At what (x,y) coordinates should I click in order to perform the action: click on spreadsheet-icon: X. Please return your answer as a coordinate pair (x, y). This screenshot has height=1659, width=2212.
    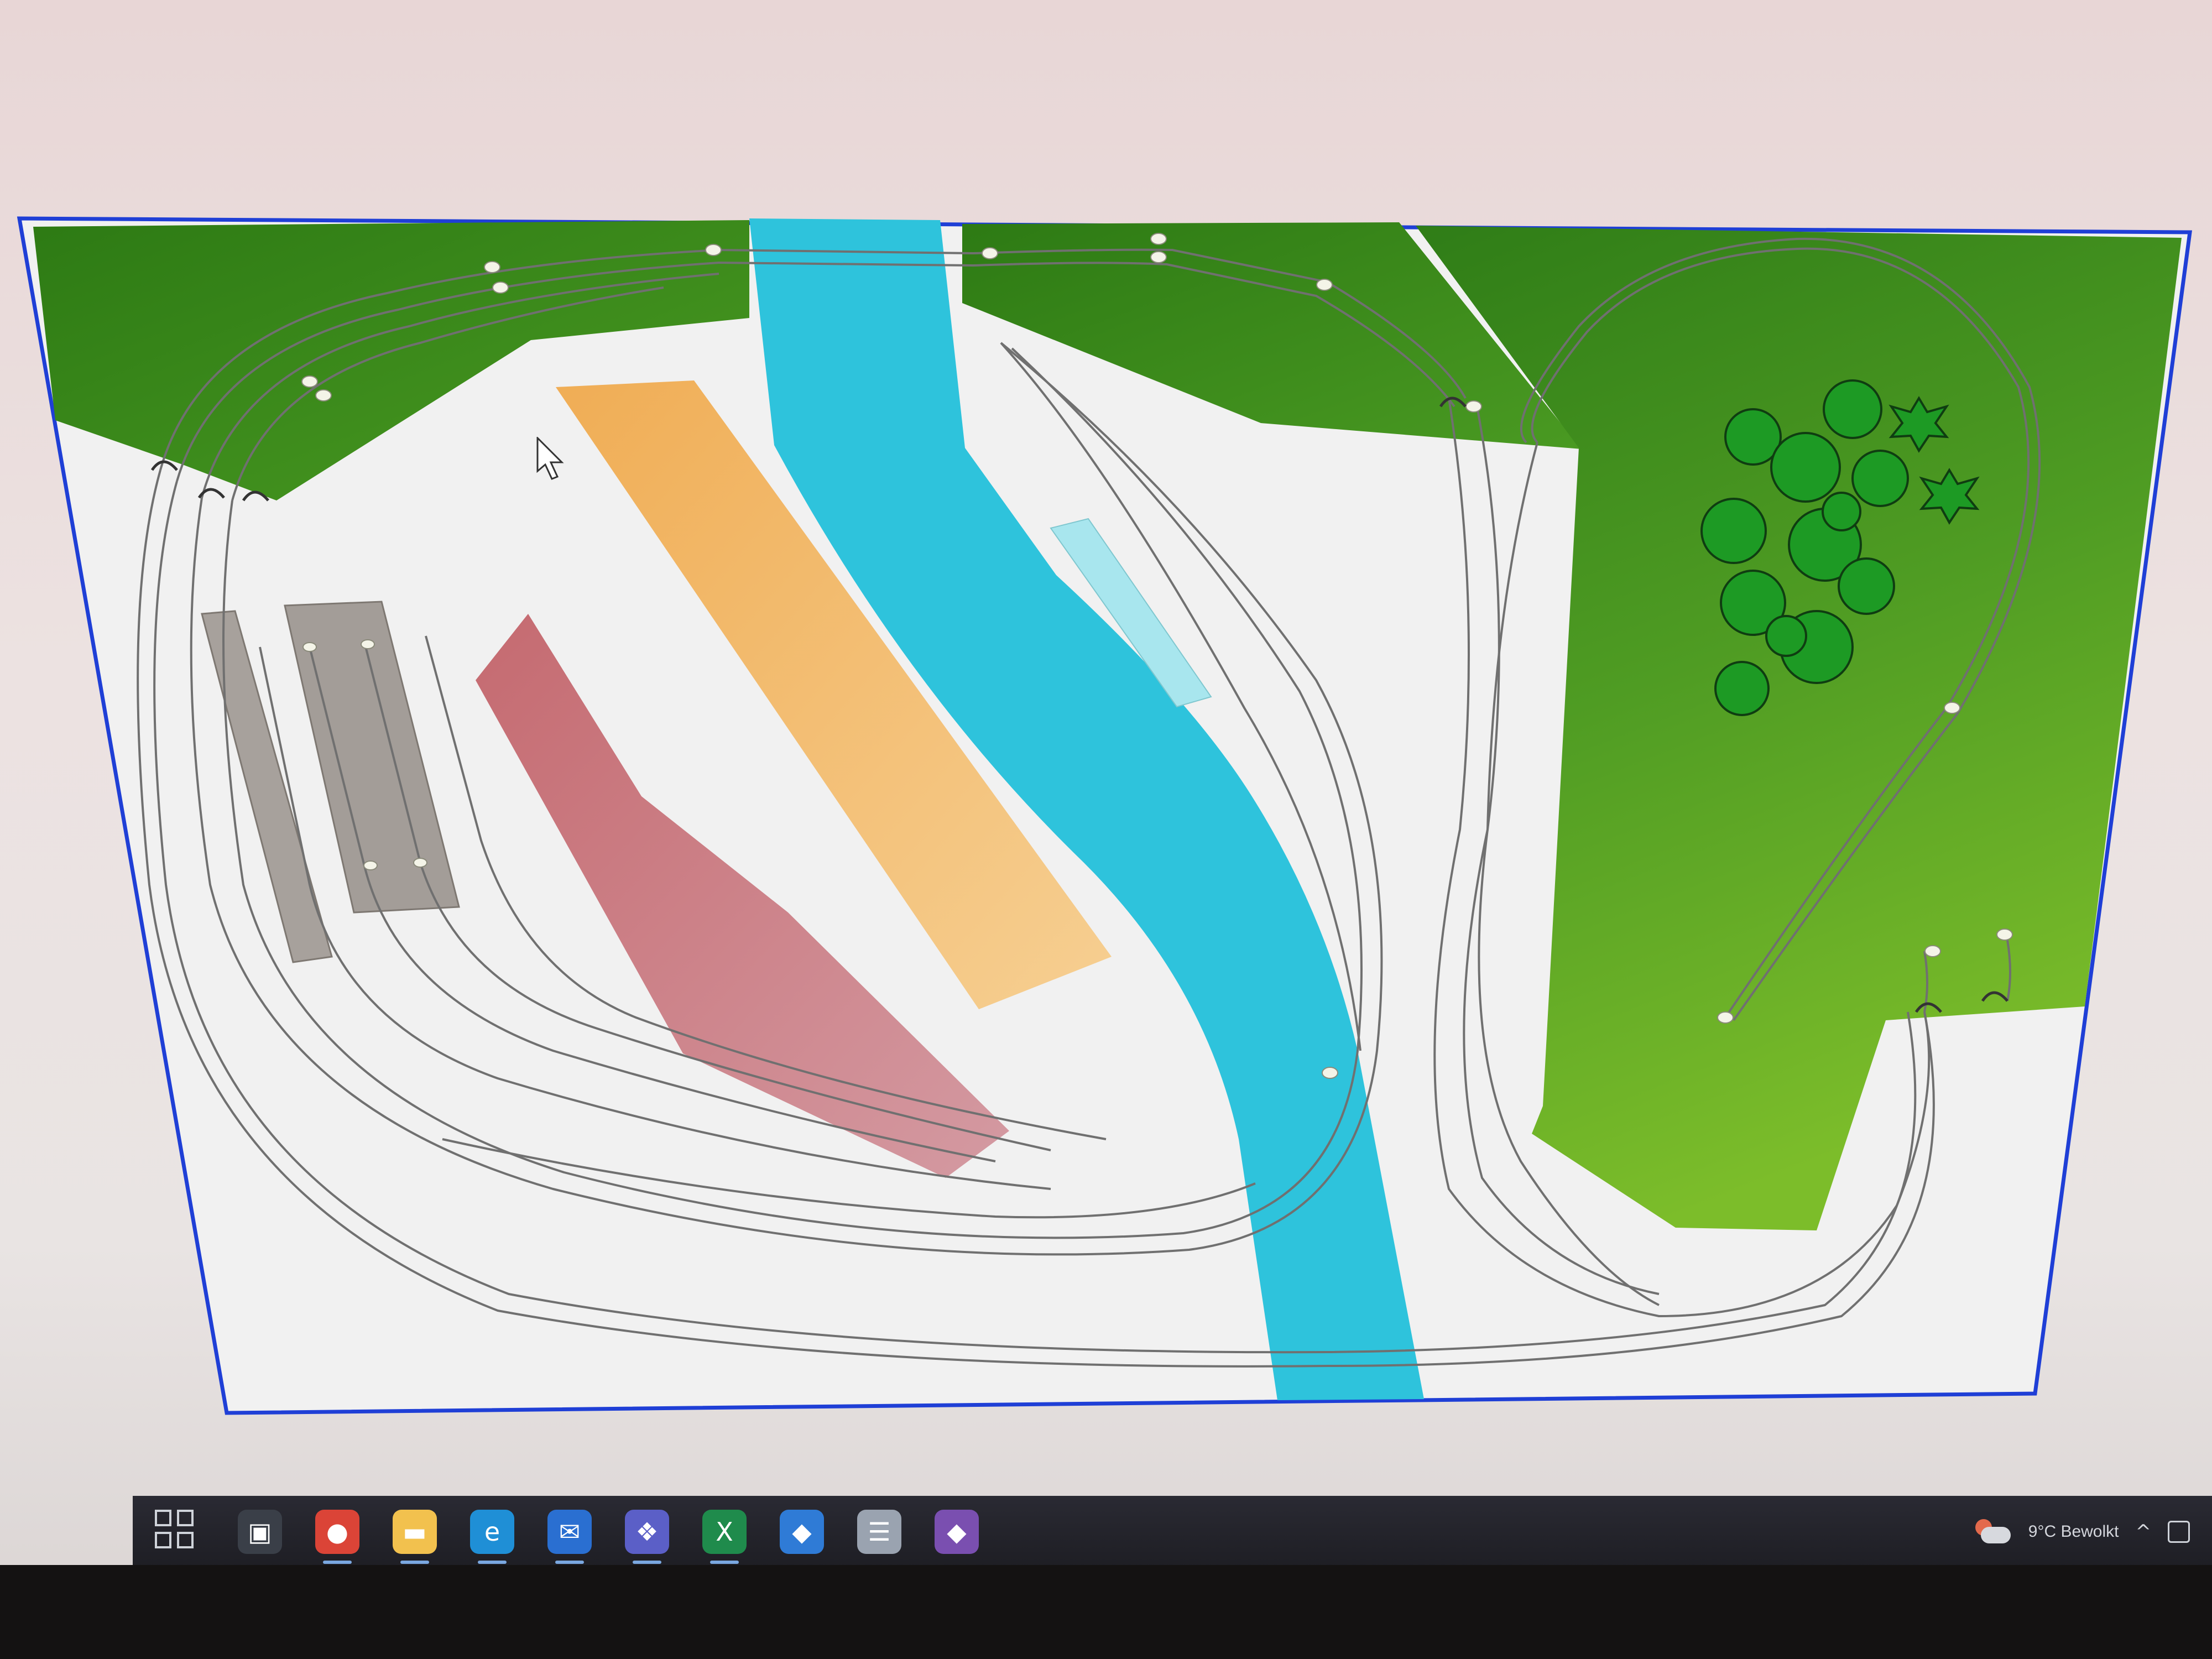
    Looking at the image, I should click on (725, 1532).